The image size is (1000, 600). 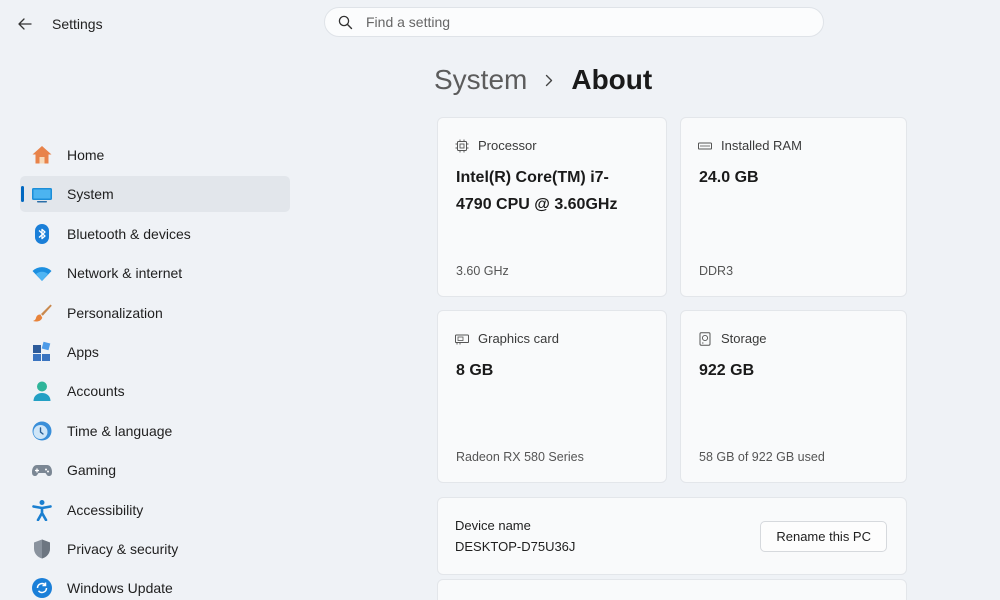 What do you see at coordinates (92, 470) in the screenshot?
I see `sidebar-item-label: Gaming` at bounding box center [92, 470].